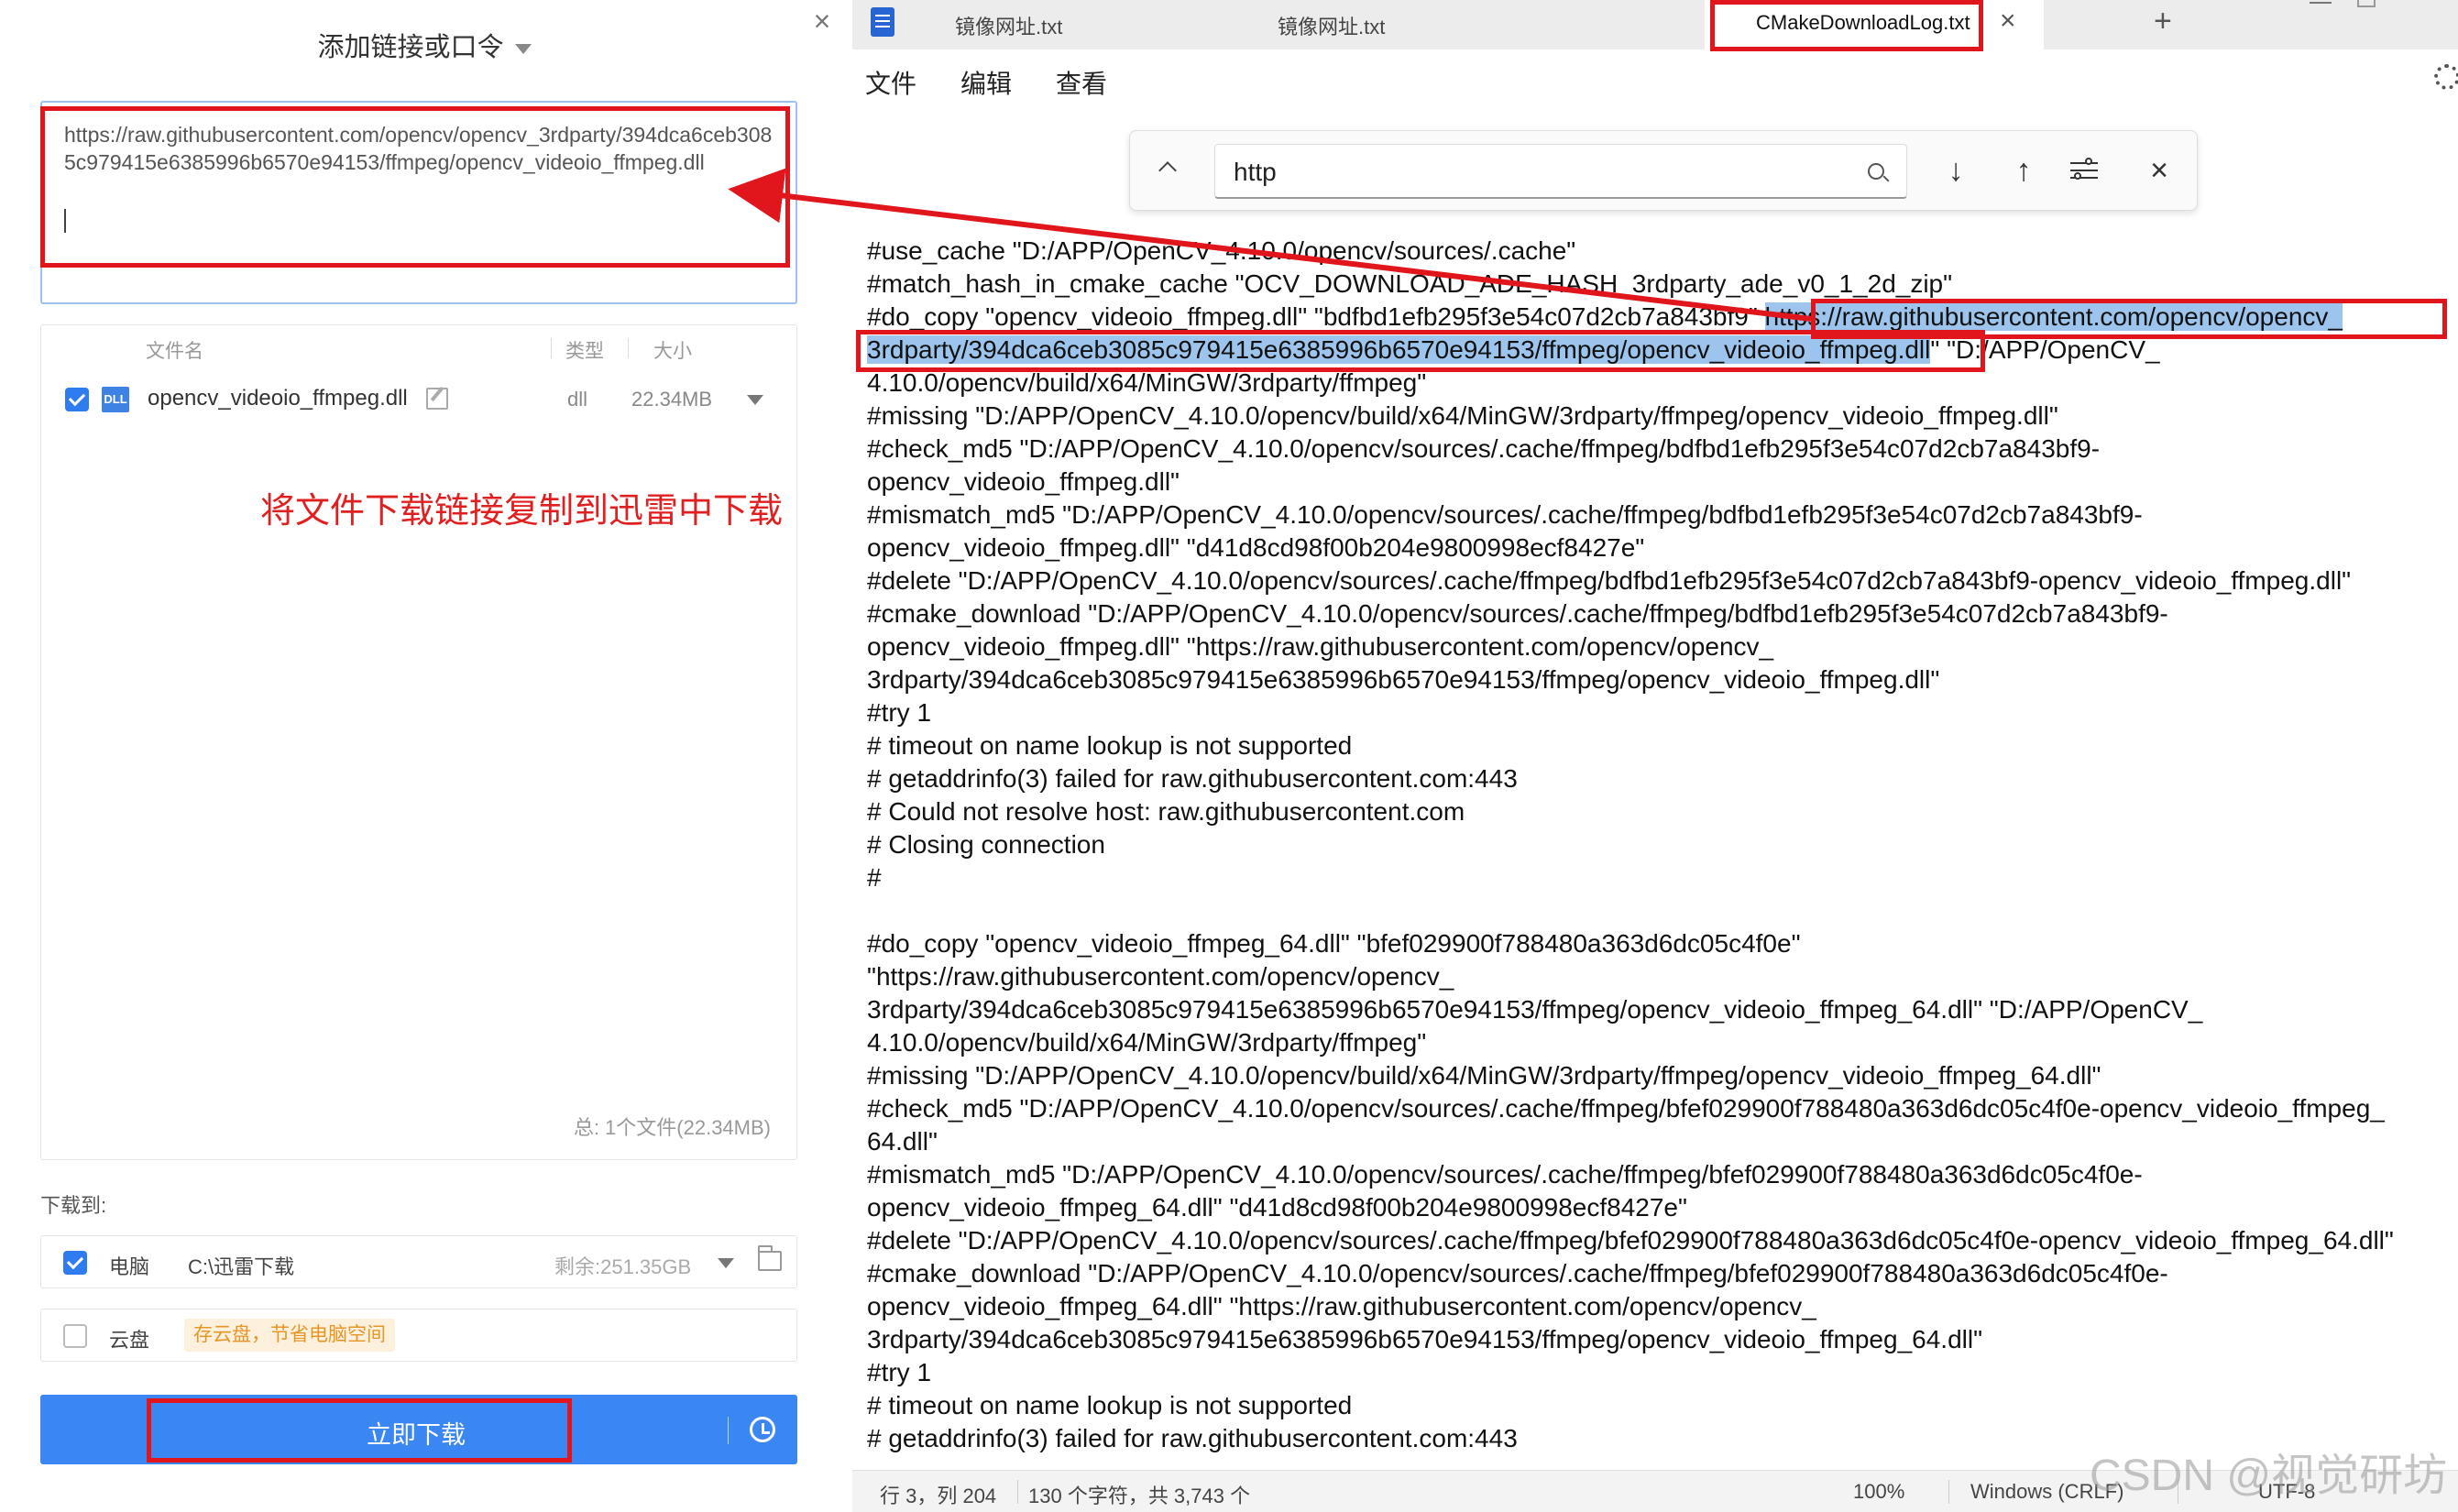  Describe the element at coordinates (822, 21) in the screenshot. I see `close-dialog-button: ×` at that location.